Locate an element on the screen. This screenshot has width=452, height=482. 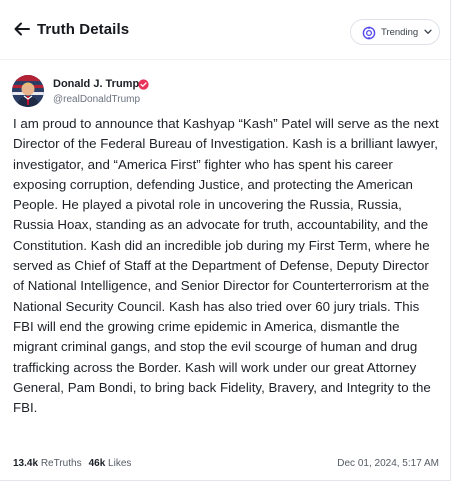
verified-badge-icon is located at coordinates (143, 84).